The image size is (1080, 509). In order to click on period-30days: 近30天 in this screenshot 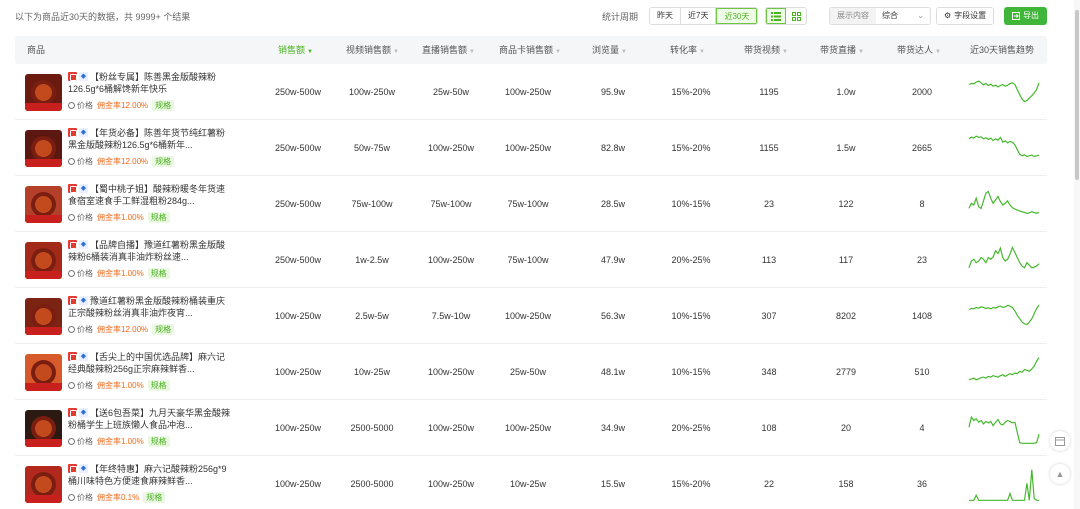, I will do `click(737, 16)`.